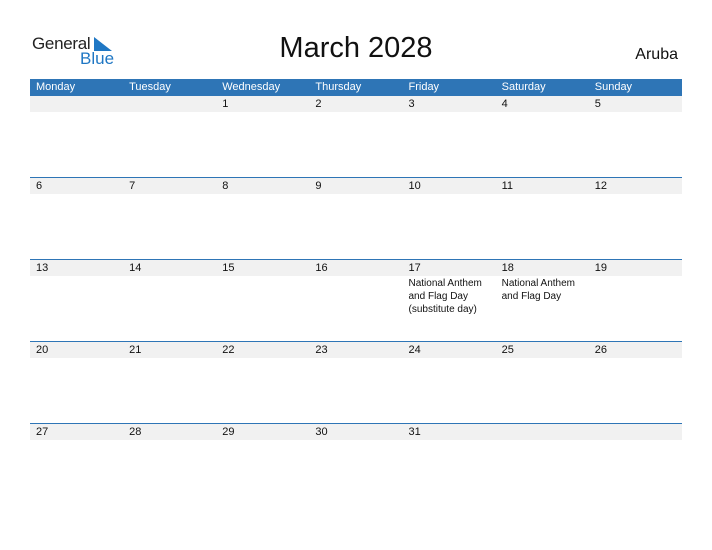 The width and height of the screenshot is (712, 550). I want to click on day-number: 12, so click(600, 186).